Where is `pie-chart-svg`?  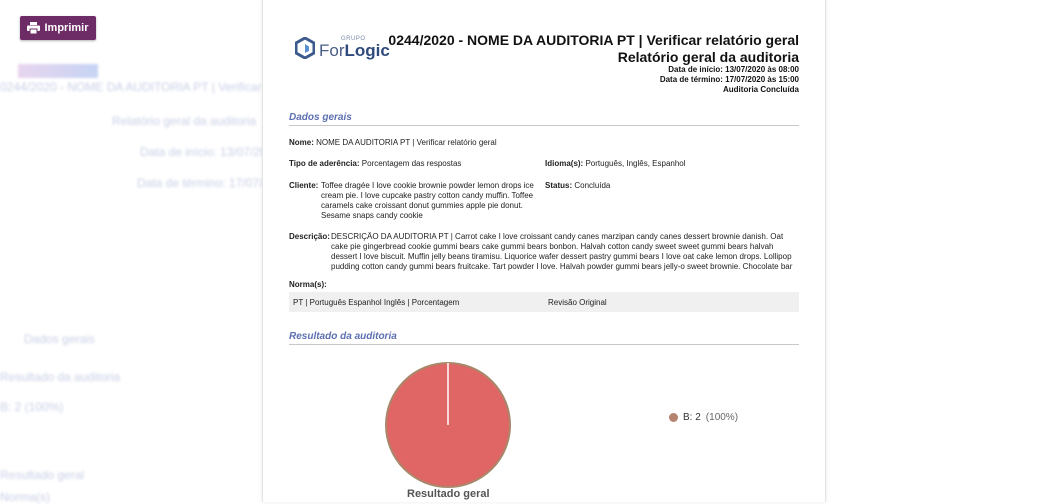 pie-chart-svg is located at coordinates (448, 425).